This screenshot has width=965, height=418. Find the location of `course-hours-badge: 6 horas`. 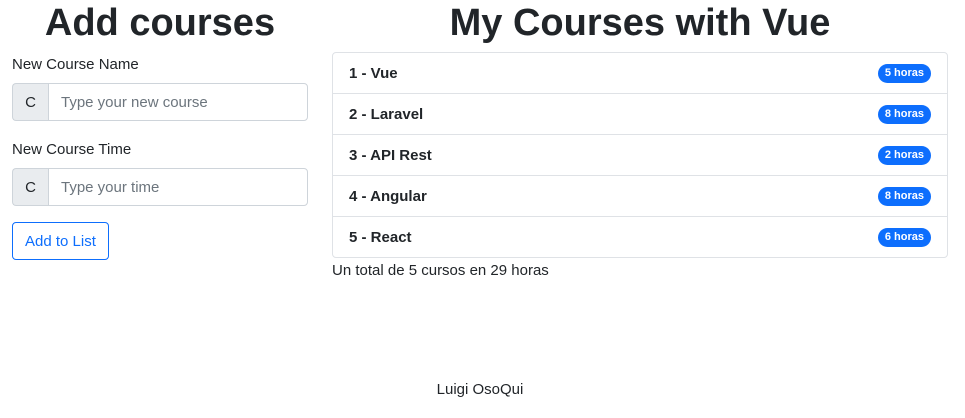

course-hours-badge: 6 horas is located at coordinates (904, 237).